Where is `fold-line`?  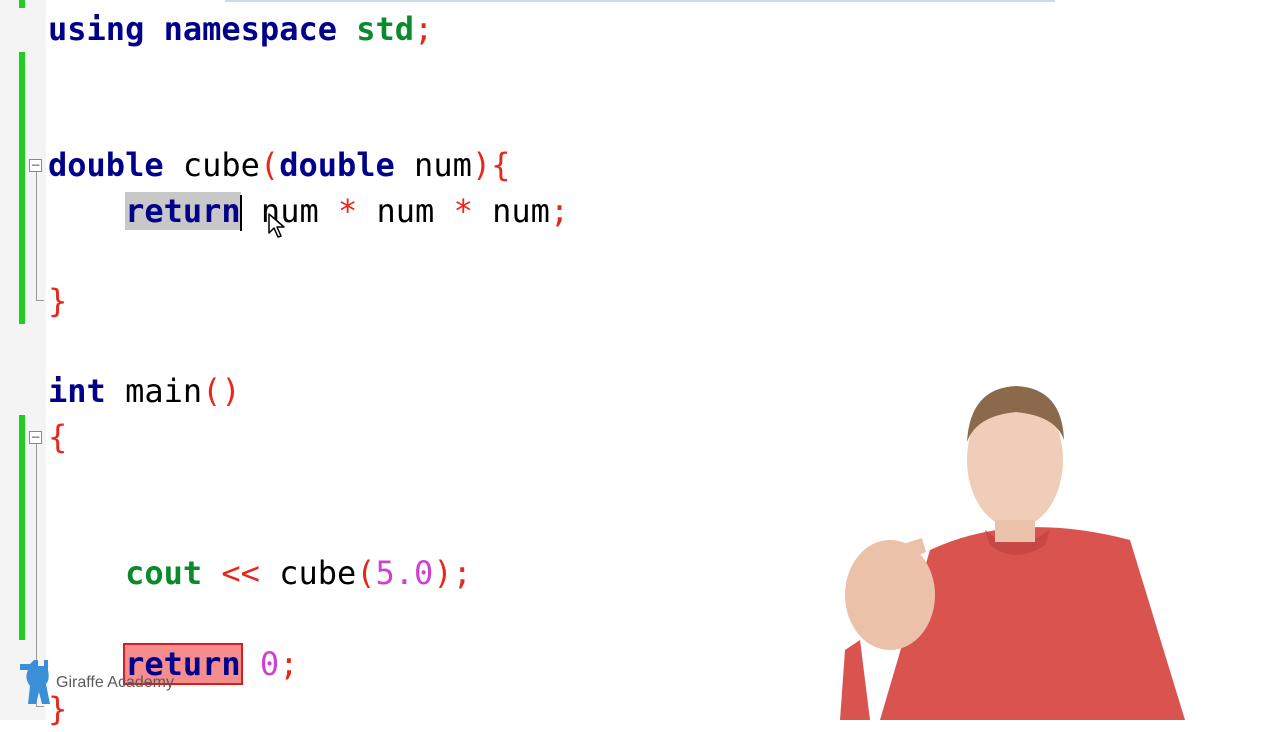
fold-line is located at coordinates (36, 236).